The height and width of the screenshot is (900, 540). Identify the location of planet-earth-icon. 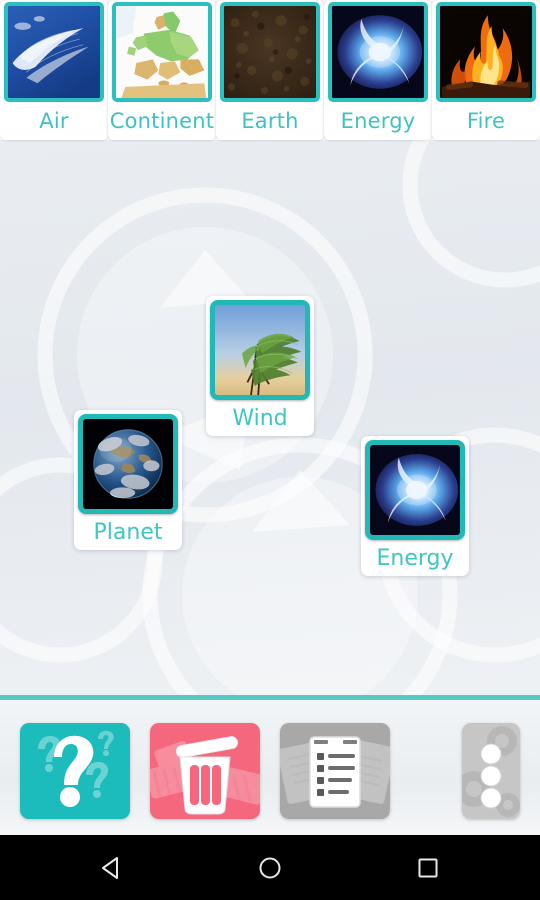
(128, 464).